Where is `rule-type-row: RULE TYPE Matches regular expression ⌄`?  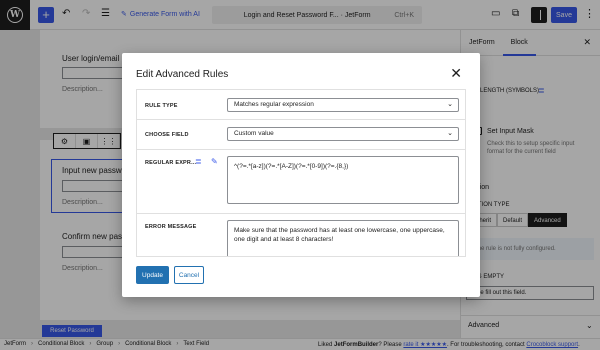
rule-type-row: RULE TYPE Matches regular expression ⌄ is located at coordinates (301, 105).